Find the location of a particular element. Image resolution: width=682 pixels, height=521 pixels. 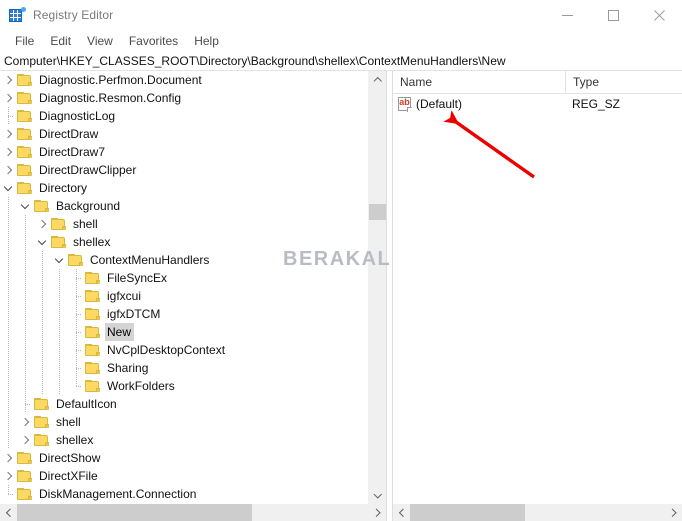

tree-item-diskmanagement-connection: DiskManagement.Connection is located at coordinates (182, 494).